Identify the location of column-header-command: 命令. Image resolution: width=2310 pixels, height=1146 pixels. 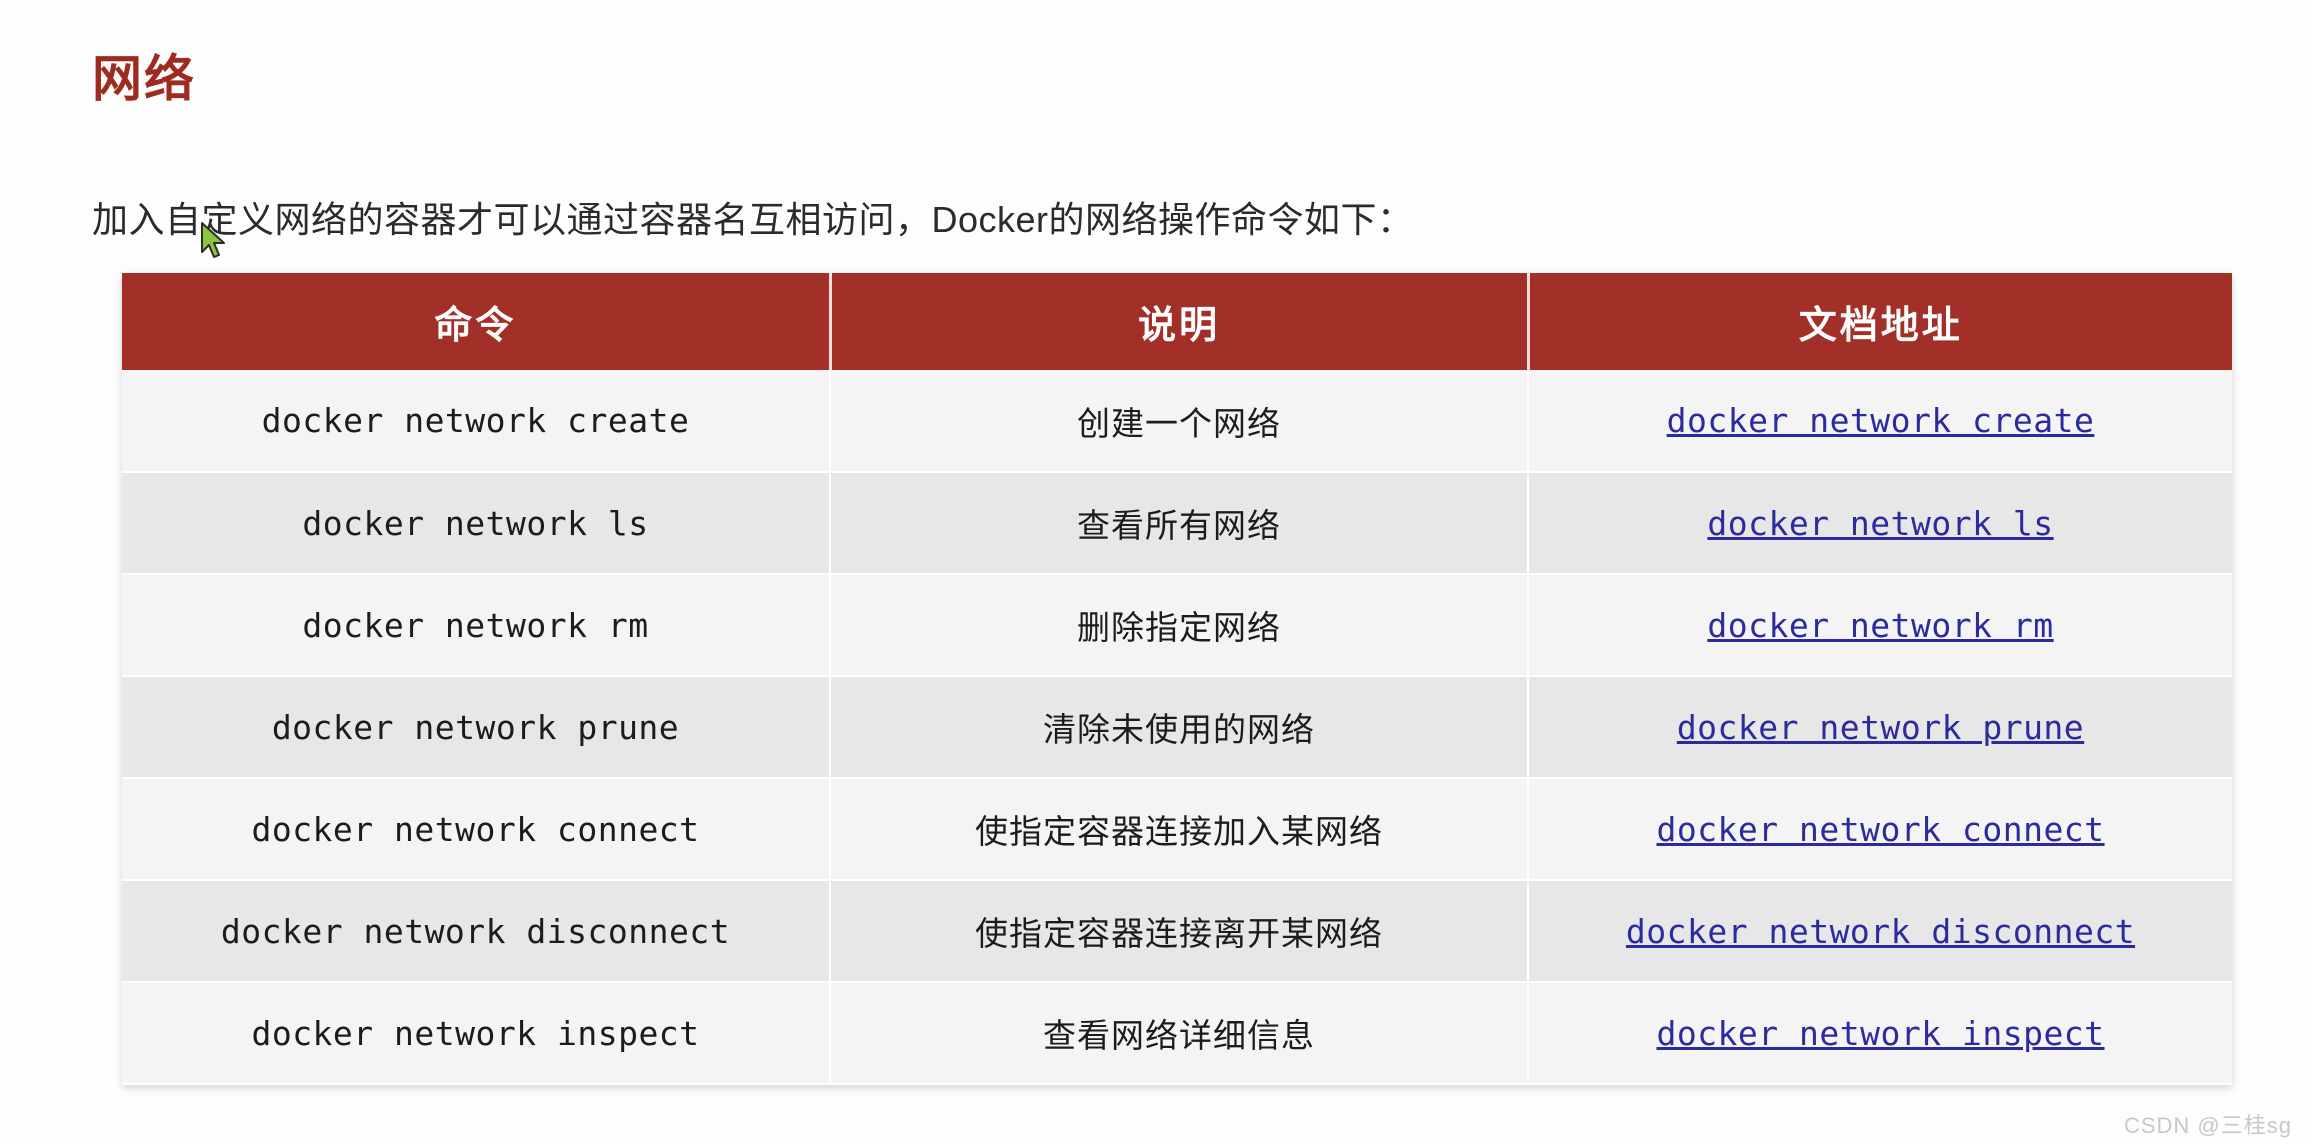
(477, 321).